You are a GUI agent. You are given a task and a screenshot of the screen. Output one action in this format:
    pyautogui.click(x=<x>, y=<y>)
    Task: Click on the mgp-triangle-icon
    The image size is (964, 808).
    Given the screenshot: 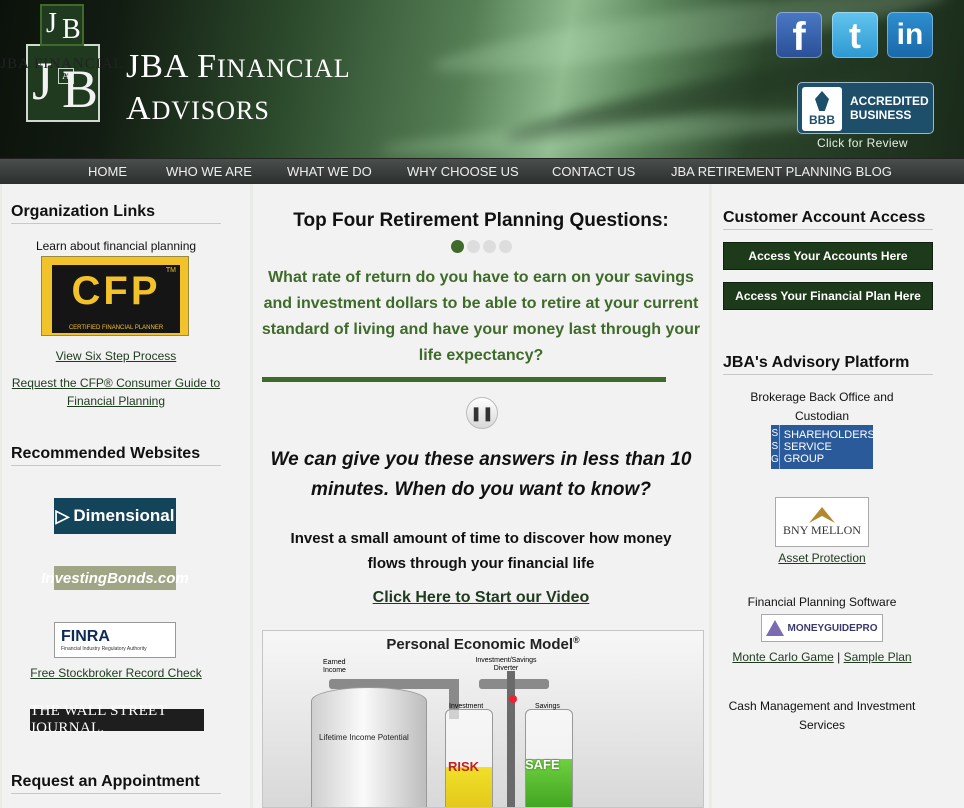 What is the action you would take?
    pyautogui.click(x=775, y=628)
    